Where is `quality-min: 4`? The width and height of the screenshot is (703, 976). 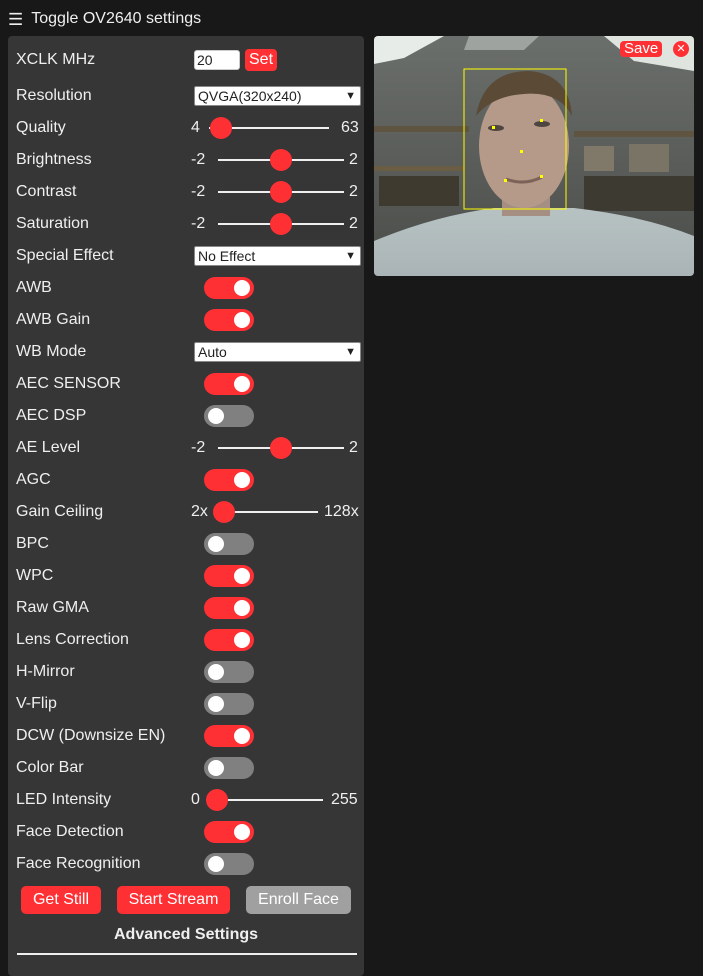 quality-min: 4 is located at coordinates (195, 128).